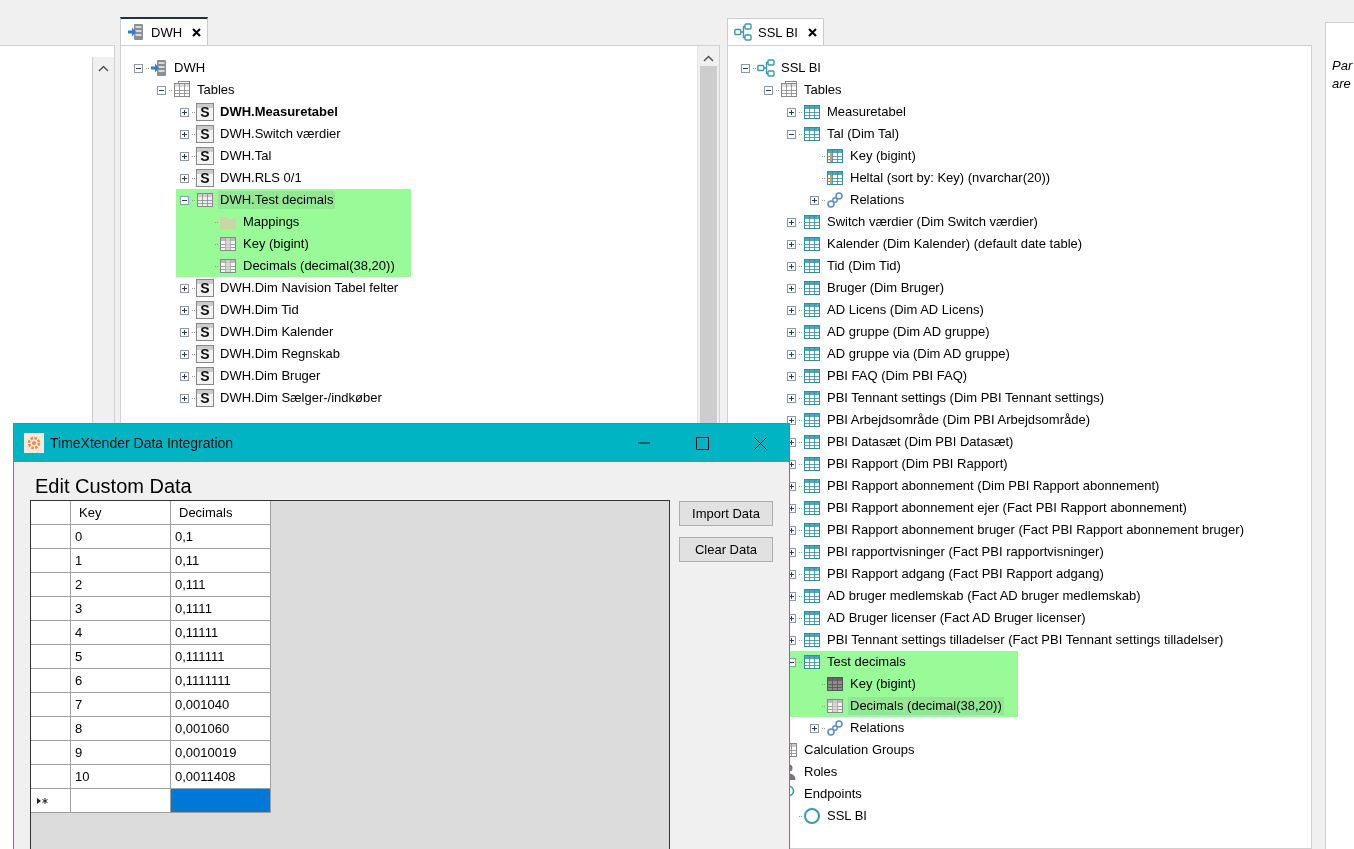 Image resolution: width=1354 pixels, height=849 pixels. What do you see at coordinates (1035, 530) in the screenshot?
I see `tree-item: PBI Rapport abonnement bruger (Fact PBI Rapport abonnement bruger)` at bounding box center [1035, 530].